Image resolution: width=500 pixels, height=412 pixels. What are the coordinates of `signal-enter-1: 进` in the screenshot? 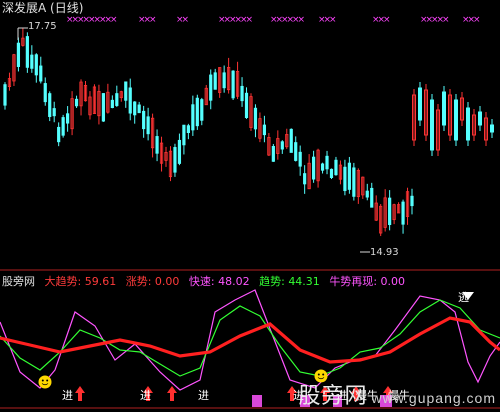 It's located at (67, 395).